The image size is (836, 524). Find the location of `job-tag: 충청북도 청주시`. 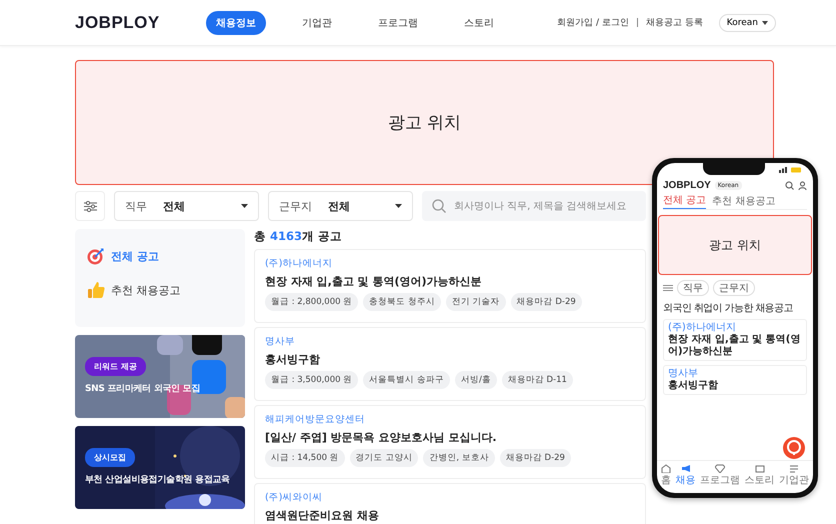

job-tag: 충청북도 청주시 is located at coordinates (402, 302).